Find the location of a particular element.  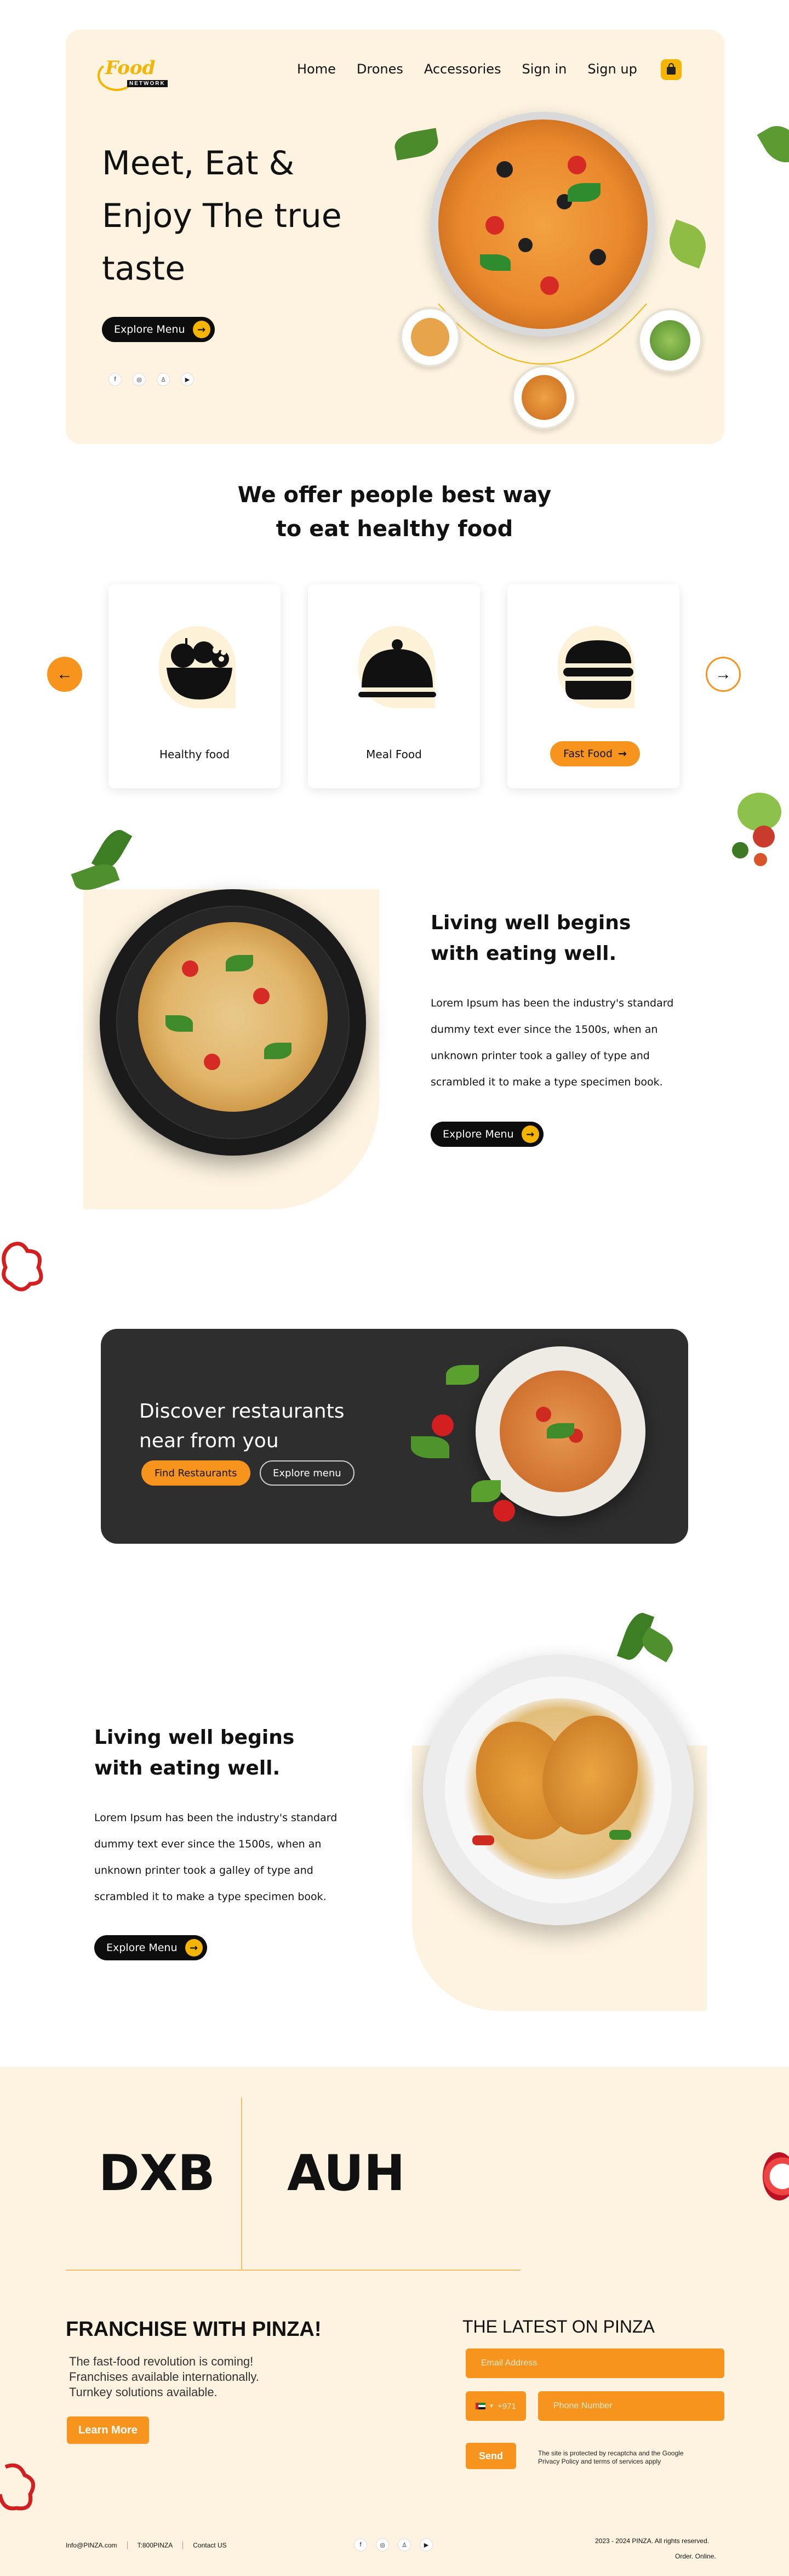

category-card-fast-food: Fast Food → is located at coordinates (593, 686).